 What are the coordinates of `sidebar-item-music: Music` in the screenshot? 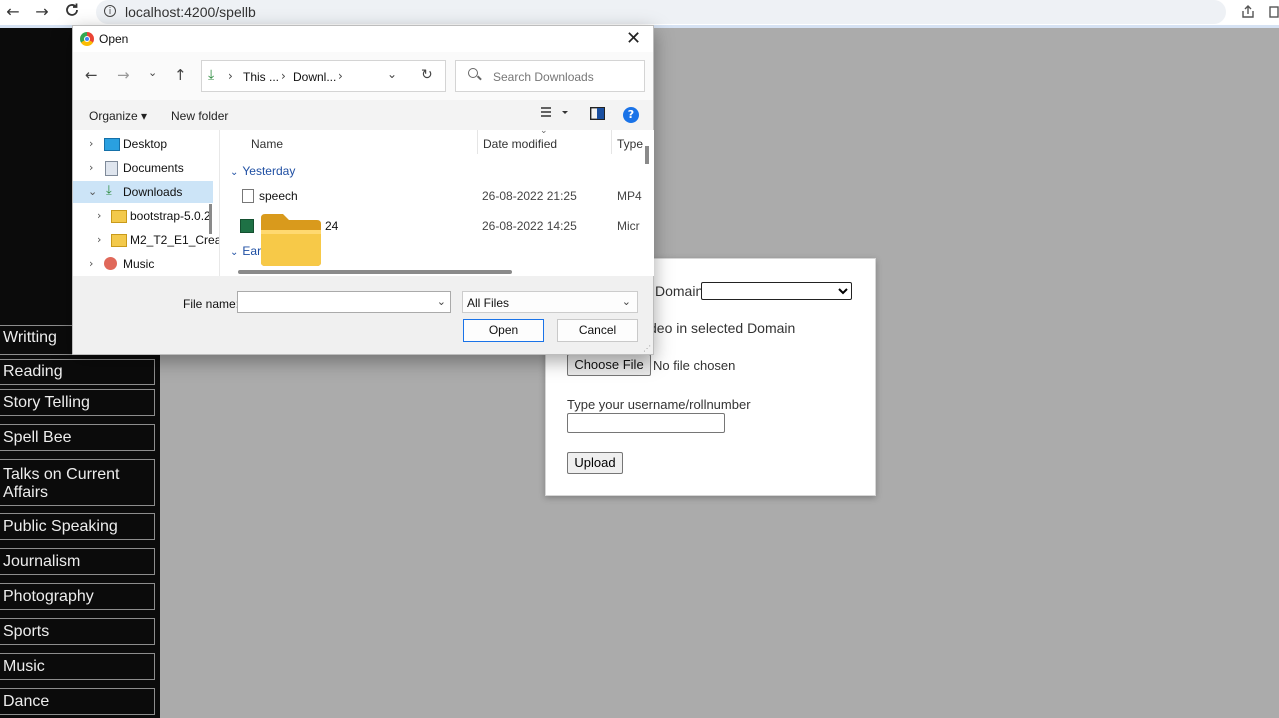 It's located at (77, 666).